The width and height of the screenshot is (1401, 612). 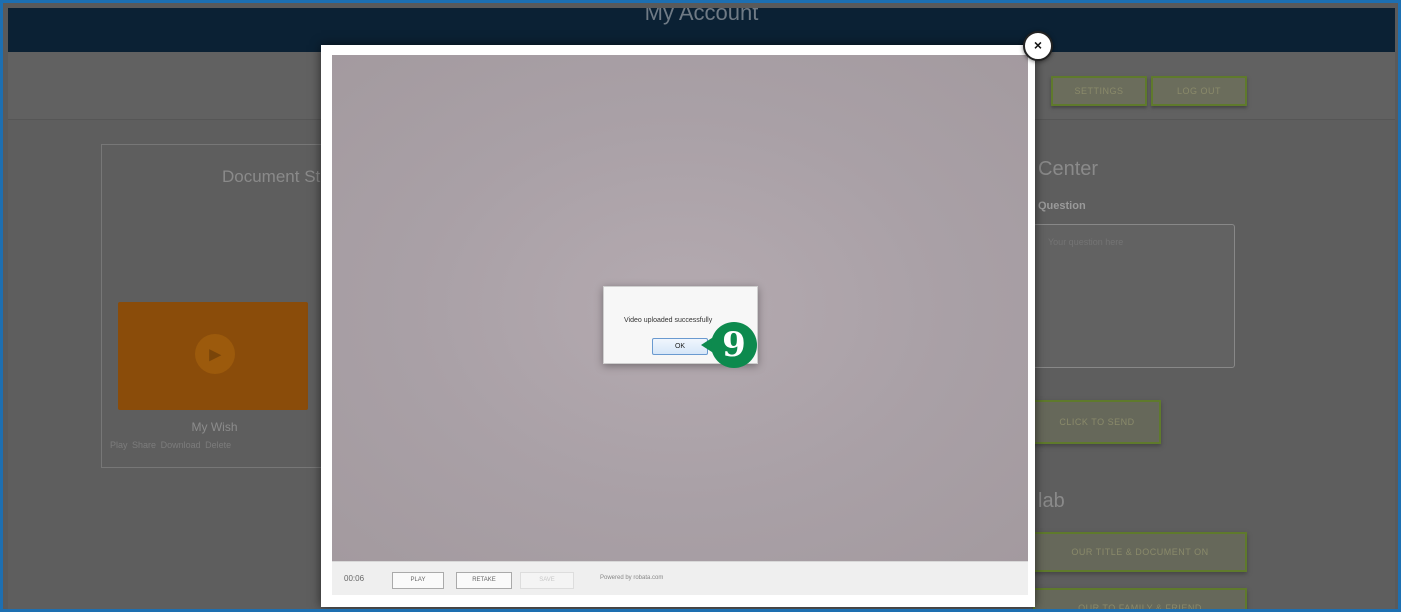 What do you see at coordinates (1038, 46) in the screenshot?
I see `close-icon: ×` at bounding box center [1038, 46].